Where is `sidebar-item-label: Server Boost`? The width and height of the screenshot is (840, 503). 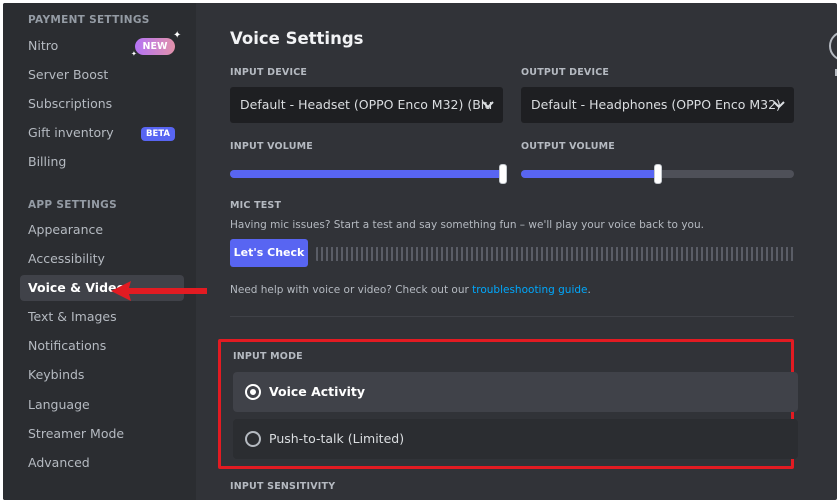 sidebar-item-label: Server Boost is located at coordinates (68, 74).